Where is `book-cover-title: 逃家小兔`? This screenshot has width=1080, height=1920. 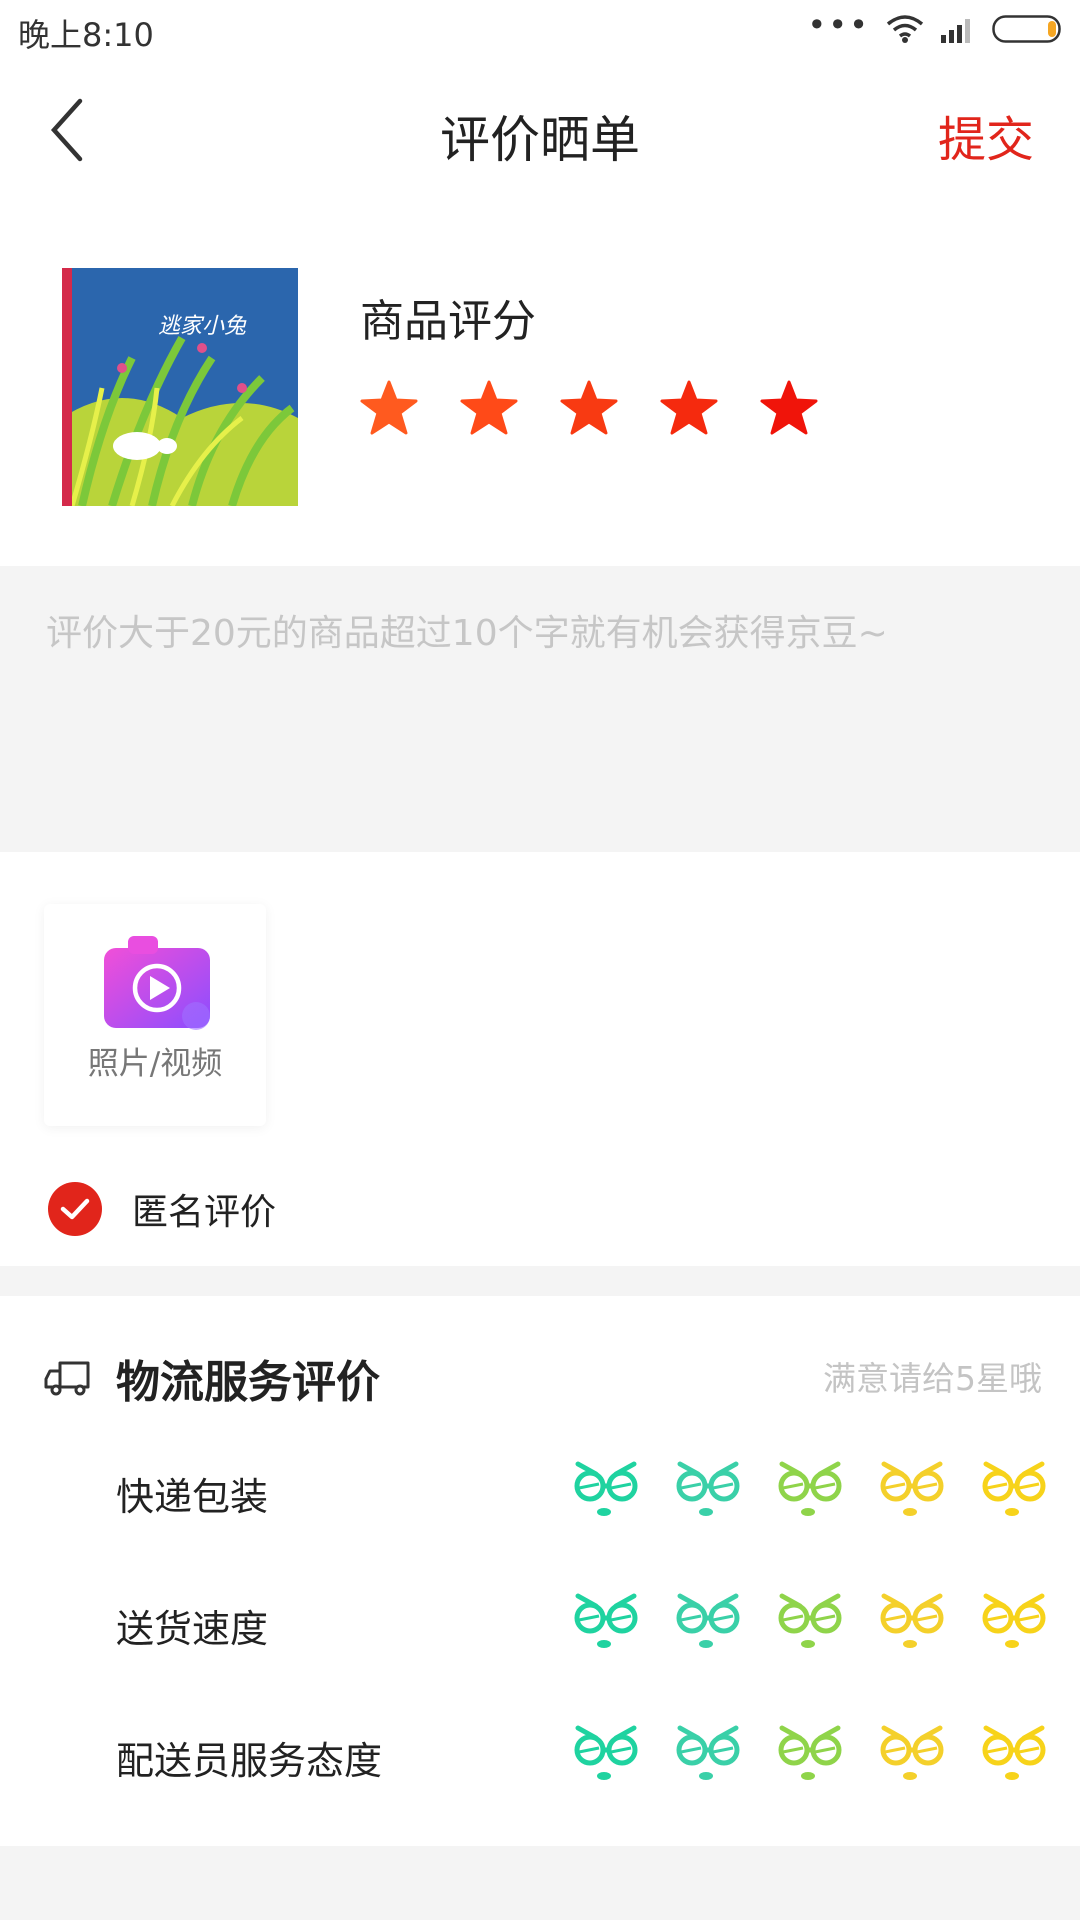
book-cover-title: 逃家小兔 is located at coordinates (202, 326).